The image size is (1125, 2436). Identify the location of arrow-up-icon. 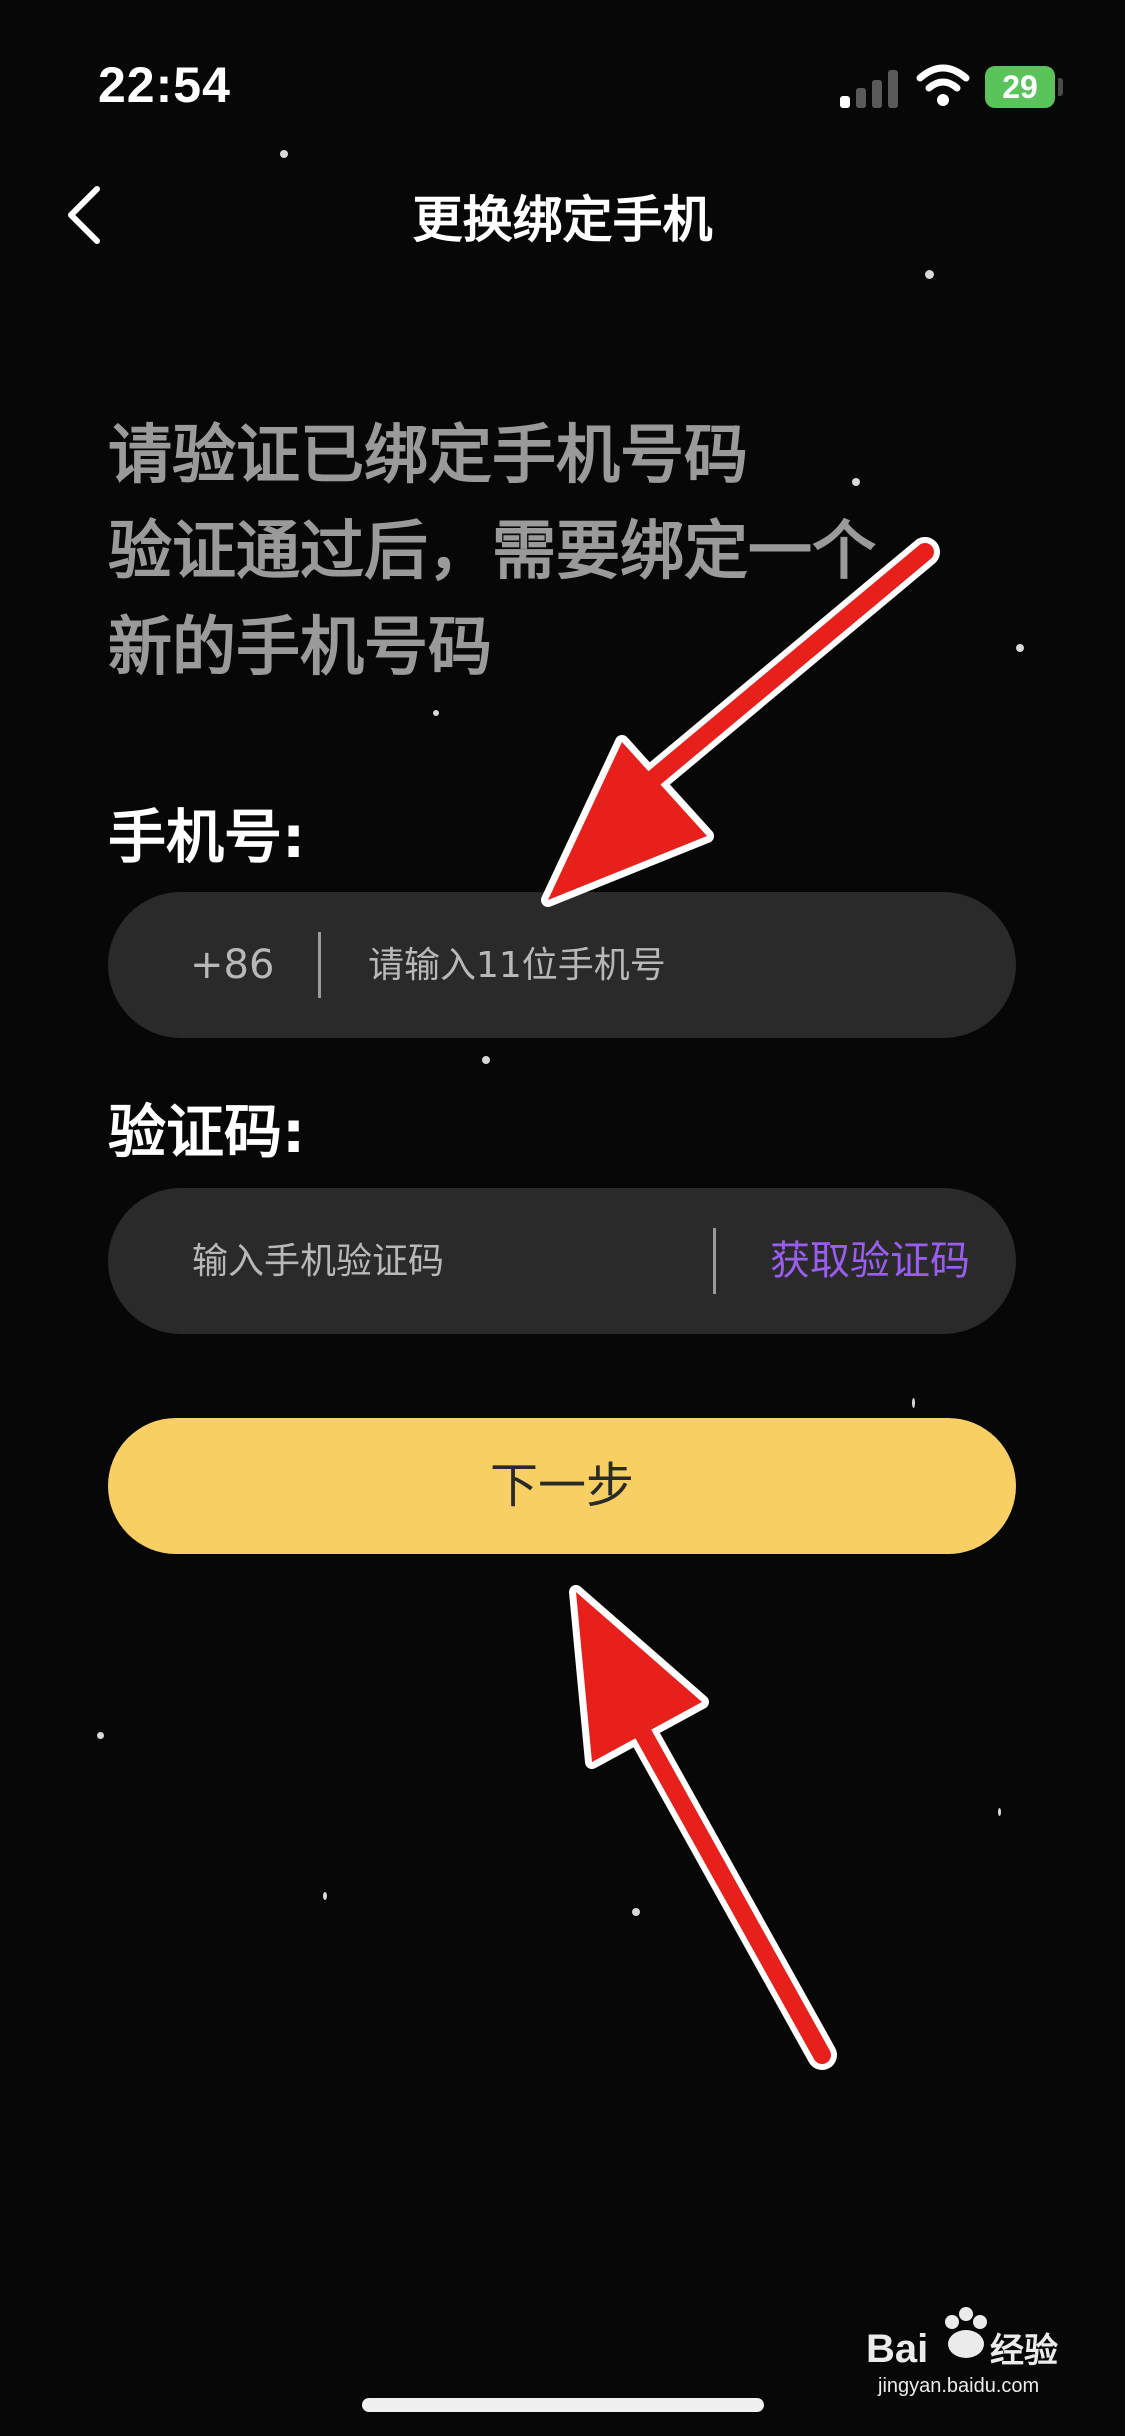
(703, 1827).